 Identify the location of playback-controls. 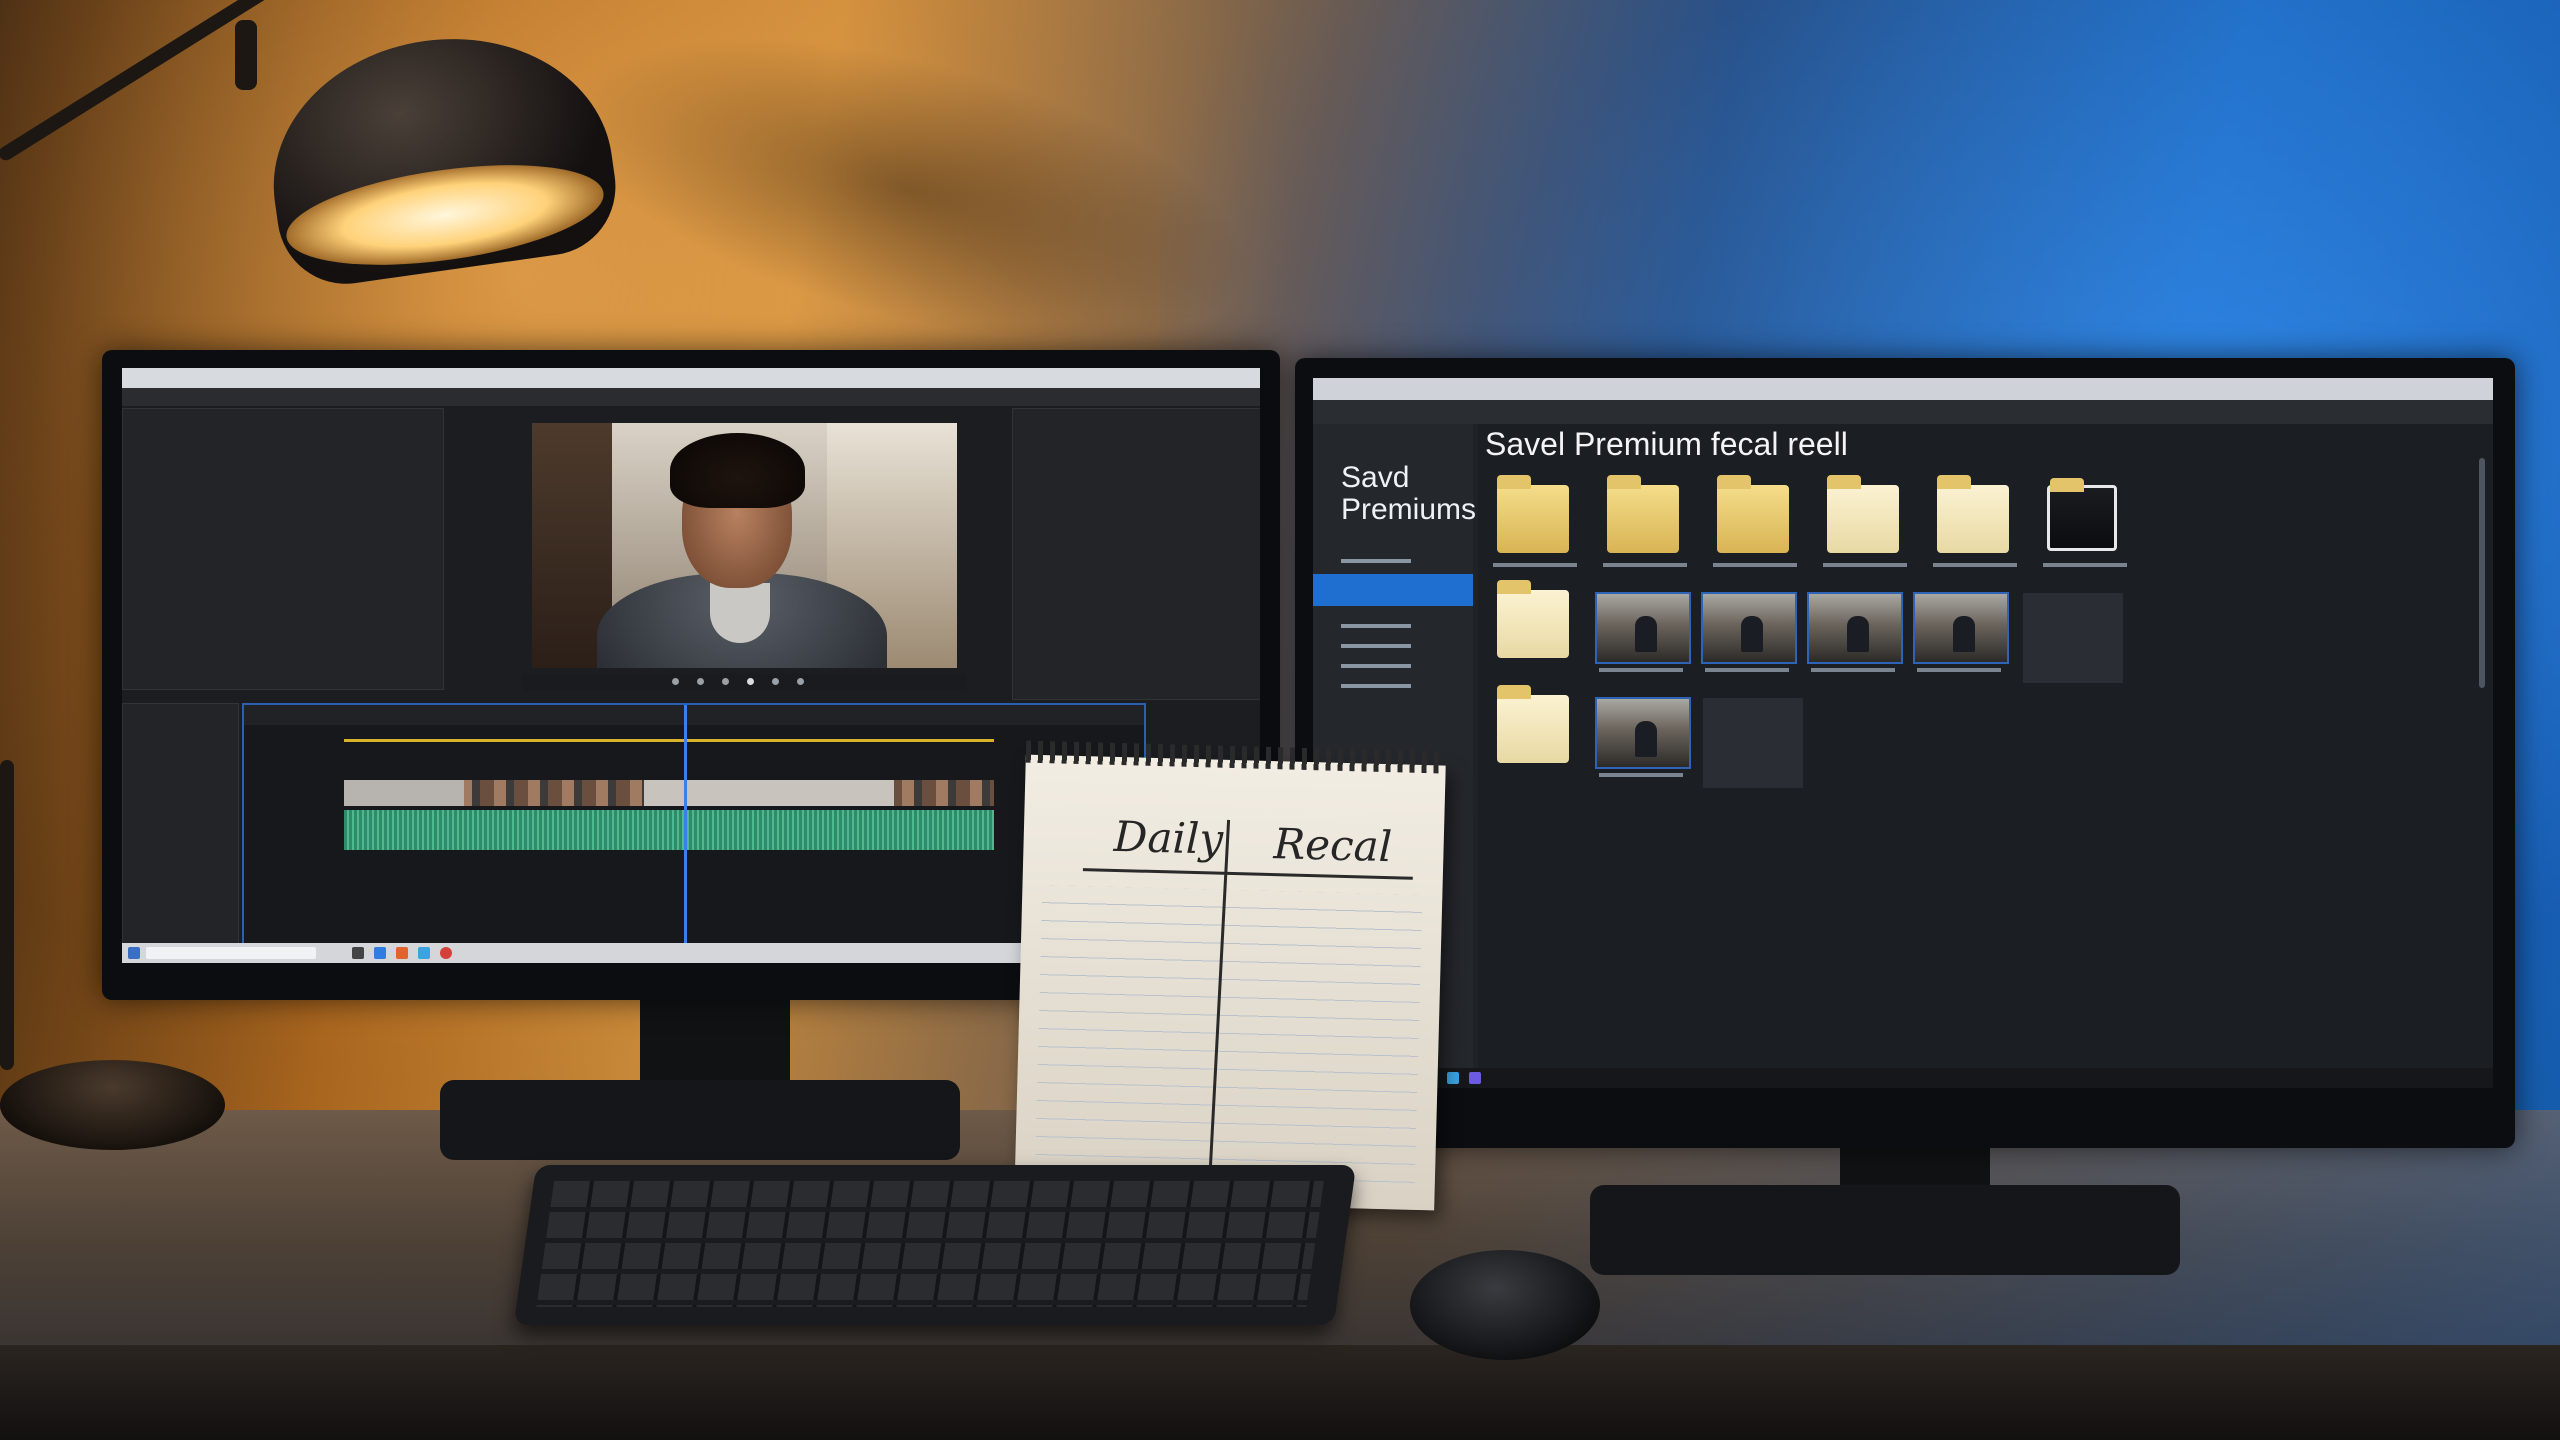
(744, 682).